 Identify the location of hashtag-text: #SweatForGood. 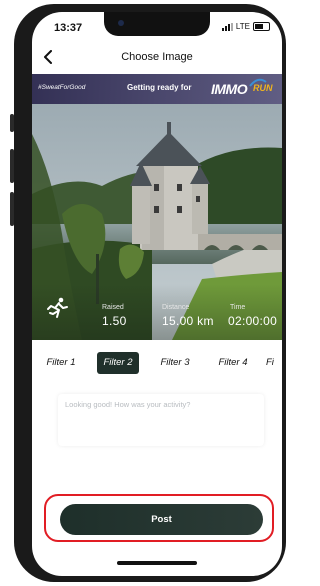
(62, 87).